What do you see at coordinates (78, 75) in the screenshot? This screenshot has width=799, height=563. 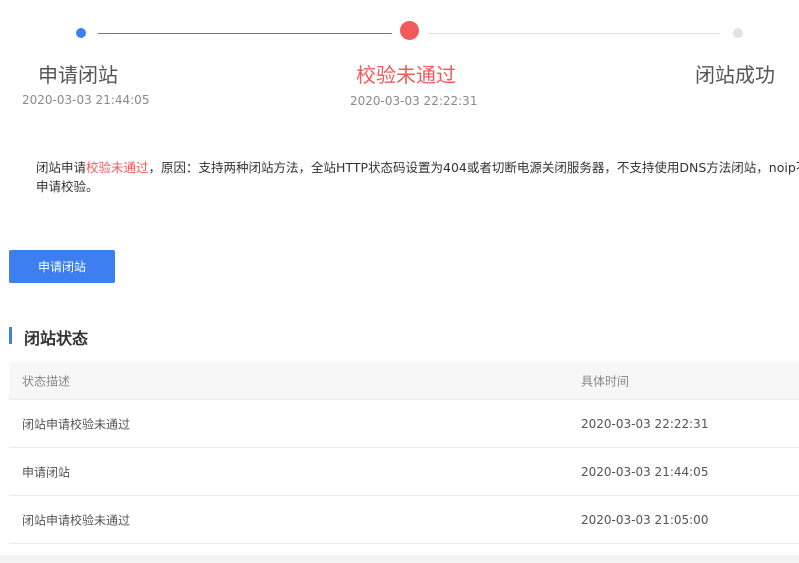 I see `step-1-title: 申请闭站` at bounding box center [78, 75].